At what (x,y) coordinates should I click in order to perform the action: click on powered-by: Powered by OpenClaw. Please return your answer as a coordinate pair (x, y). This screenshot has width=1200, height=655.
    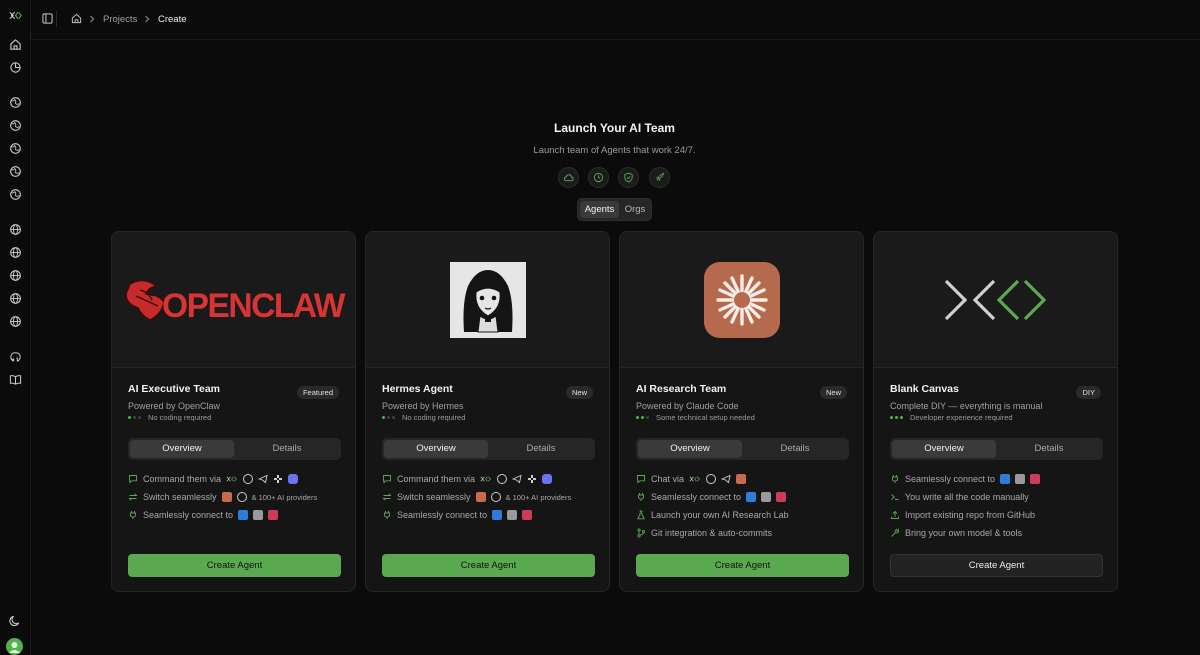
    Looking at the image, I should click on (174, 406).